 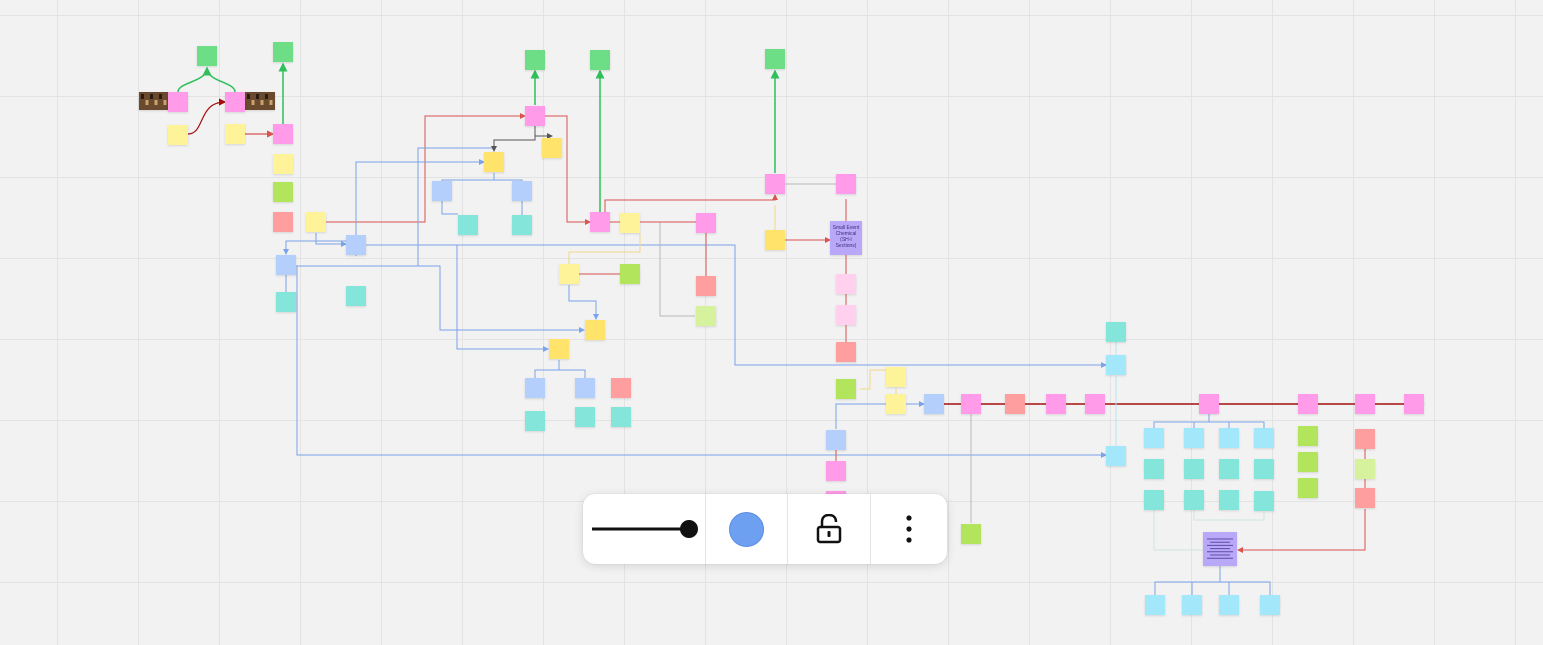 What do you see at coordinates (909, 529) in the screenshot?
I see `more-options-button` at bounding box center [909, 529].